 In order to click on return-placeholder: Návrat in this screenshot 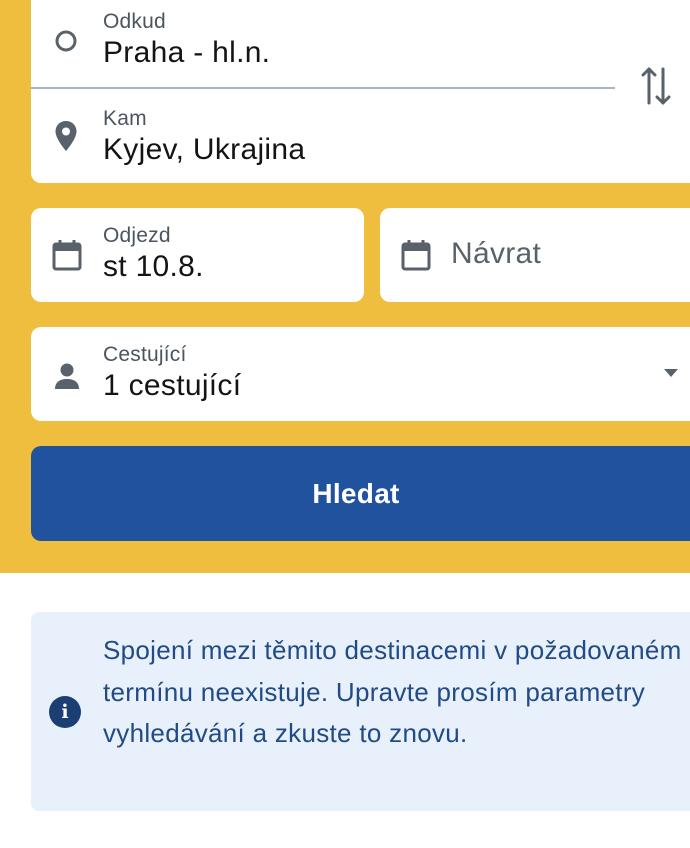, I will do `click(496, 253)`.